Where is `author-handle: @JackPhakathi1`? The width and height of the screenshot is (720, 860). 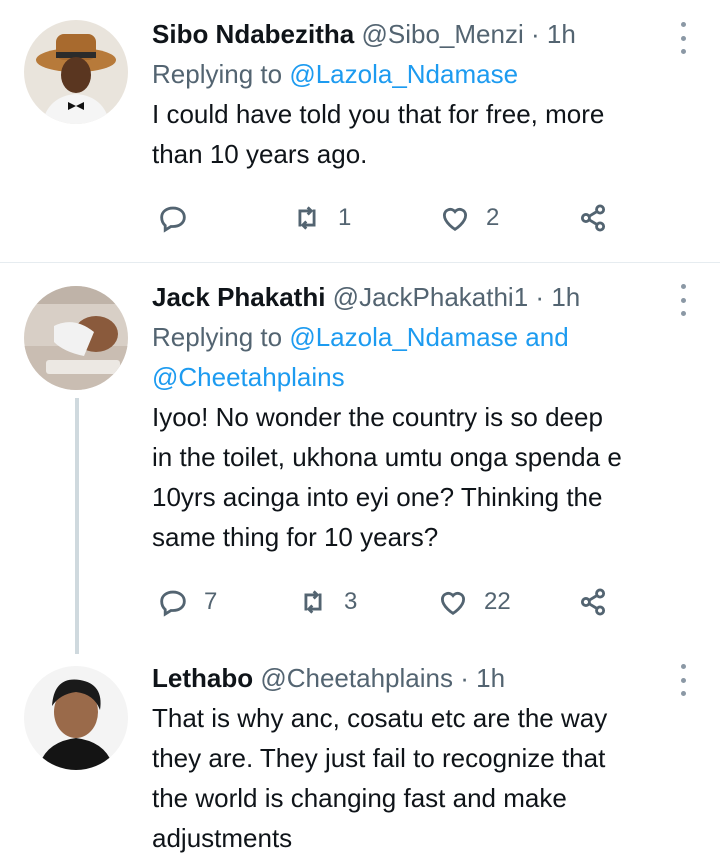
author-handle: @JackPhakathi1 is located at coordinates (431, 297).